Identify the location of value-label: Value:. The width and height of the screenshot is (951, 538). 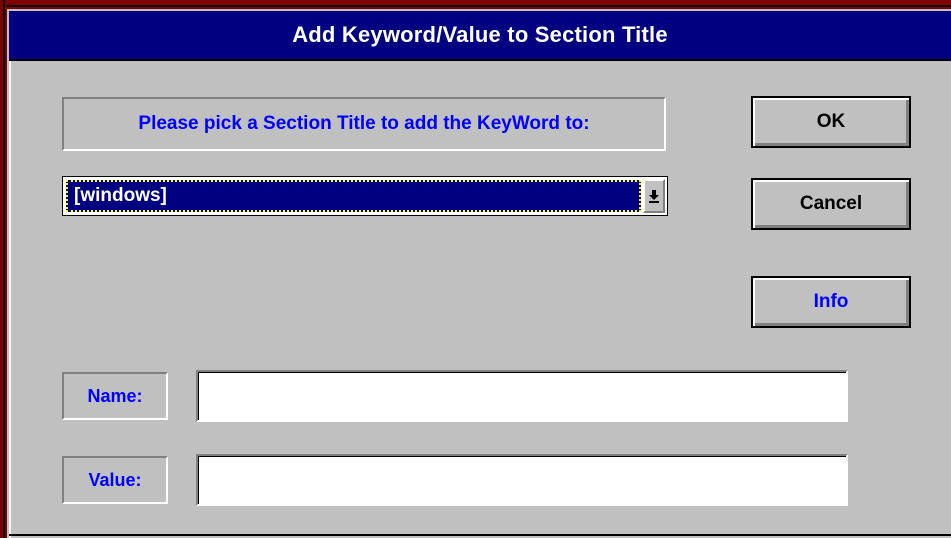
(115, 480).